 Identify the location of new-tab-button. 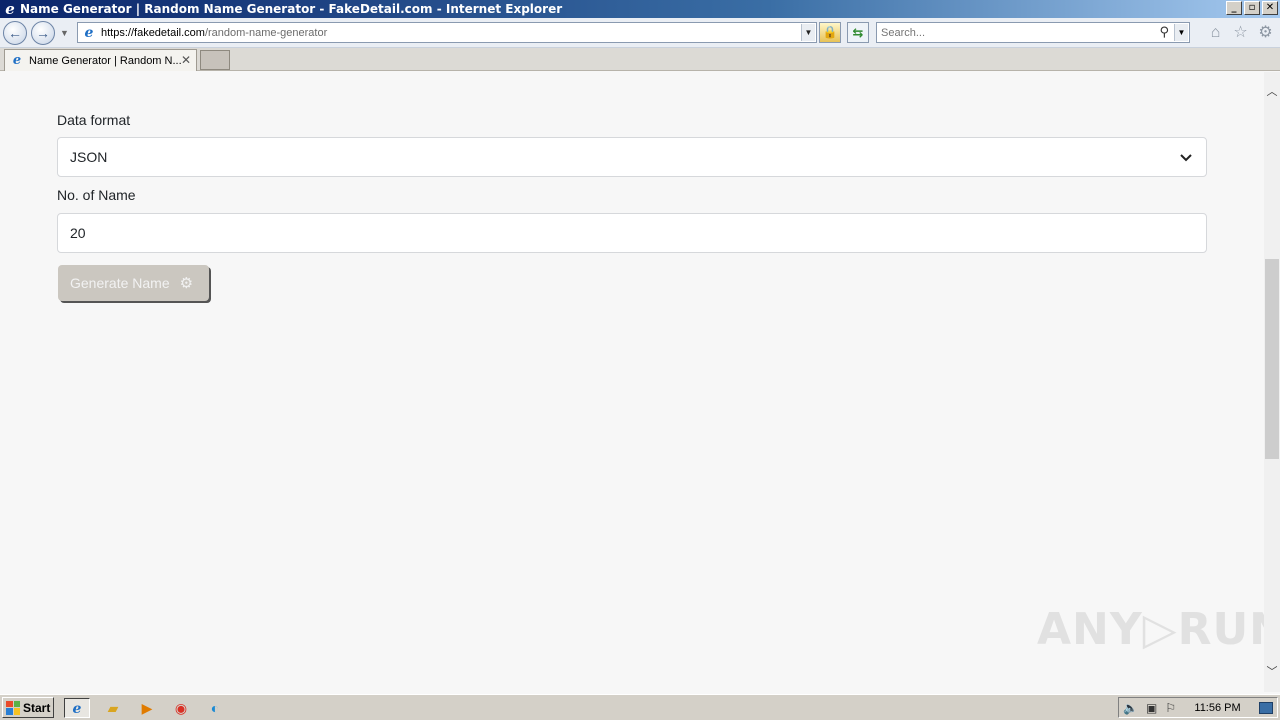
(215, 60).